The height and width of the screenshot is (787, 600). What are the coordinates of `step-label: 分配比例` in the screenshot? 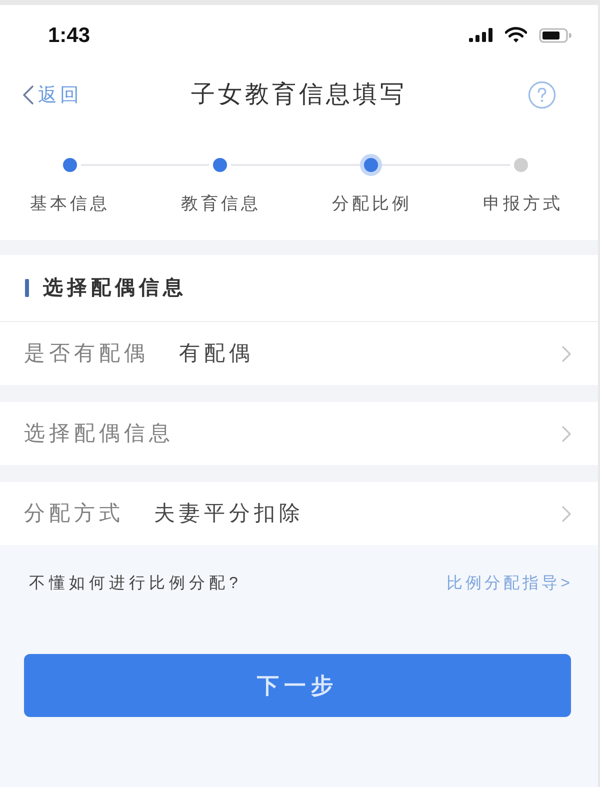 It's located at (372, 204).